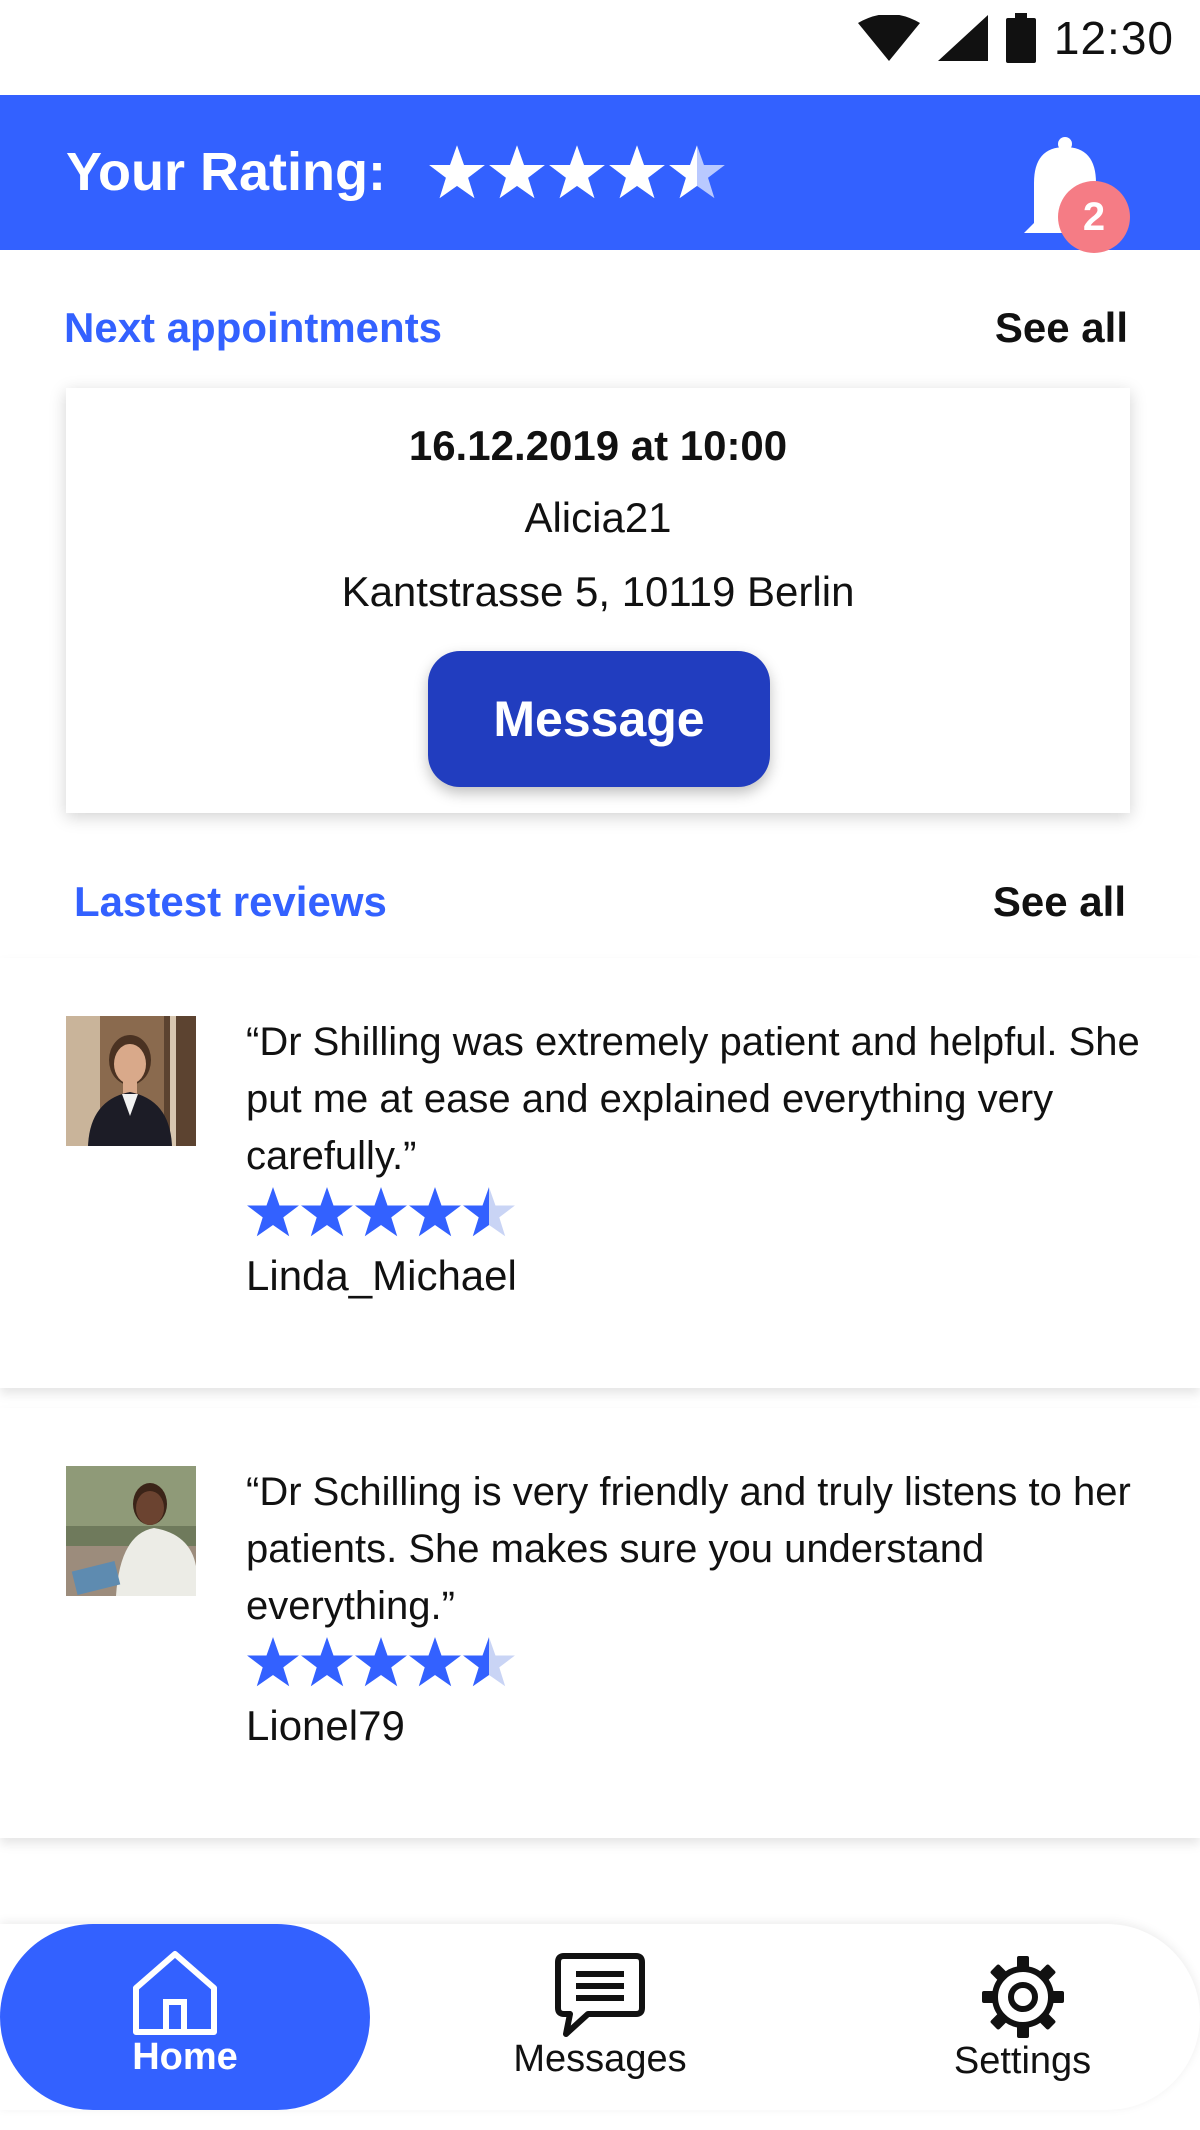 The height and width of the screenshot is (2130, 1200). Describe the element at coordinates (1023, 1997) in the screenshot. I see `gear-icon` at that location.